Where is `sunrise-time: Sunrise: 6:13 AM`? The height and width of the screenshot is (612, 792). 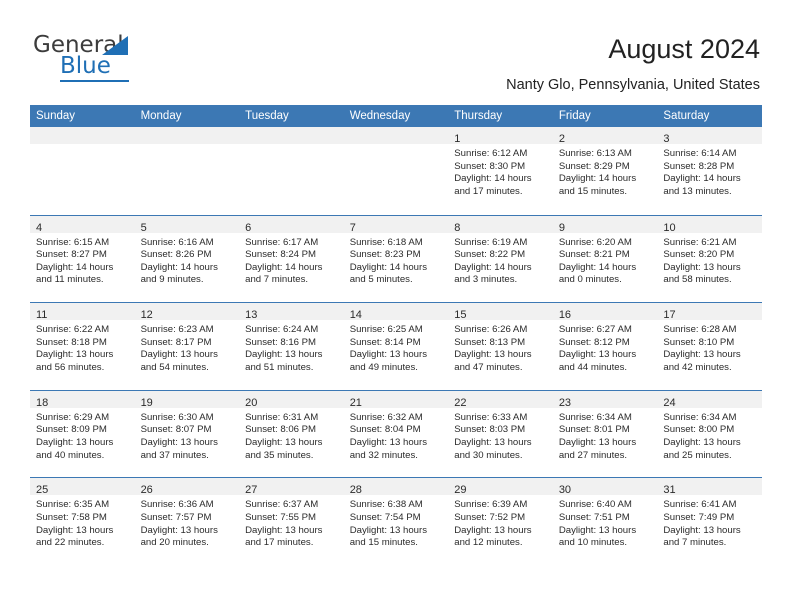 sunrise-time: Sunrise: 6:13 AM is located at coordinates (595, 153).